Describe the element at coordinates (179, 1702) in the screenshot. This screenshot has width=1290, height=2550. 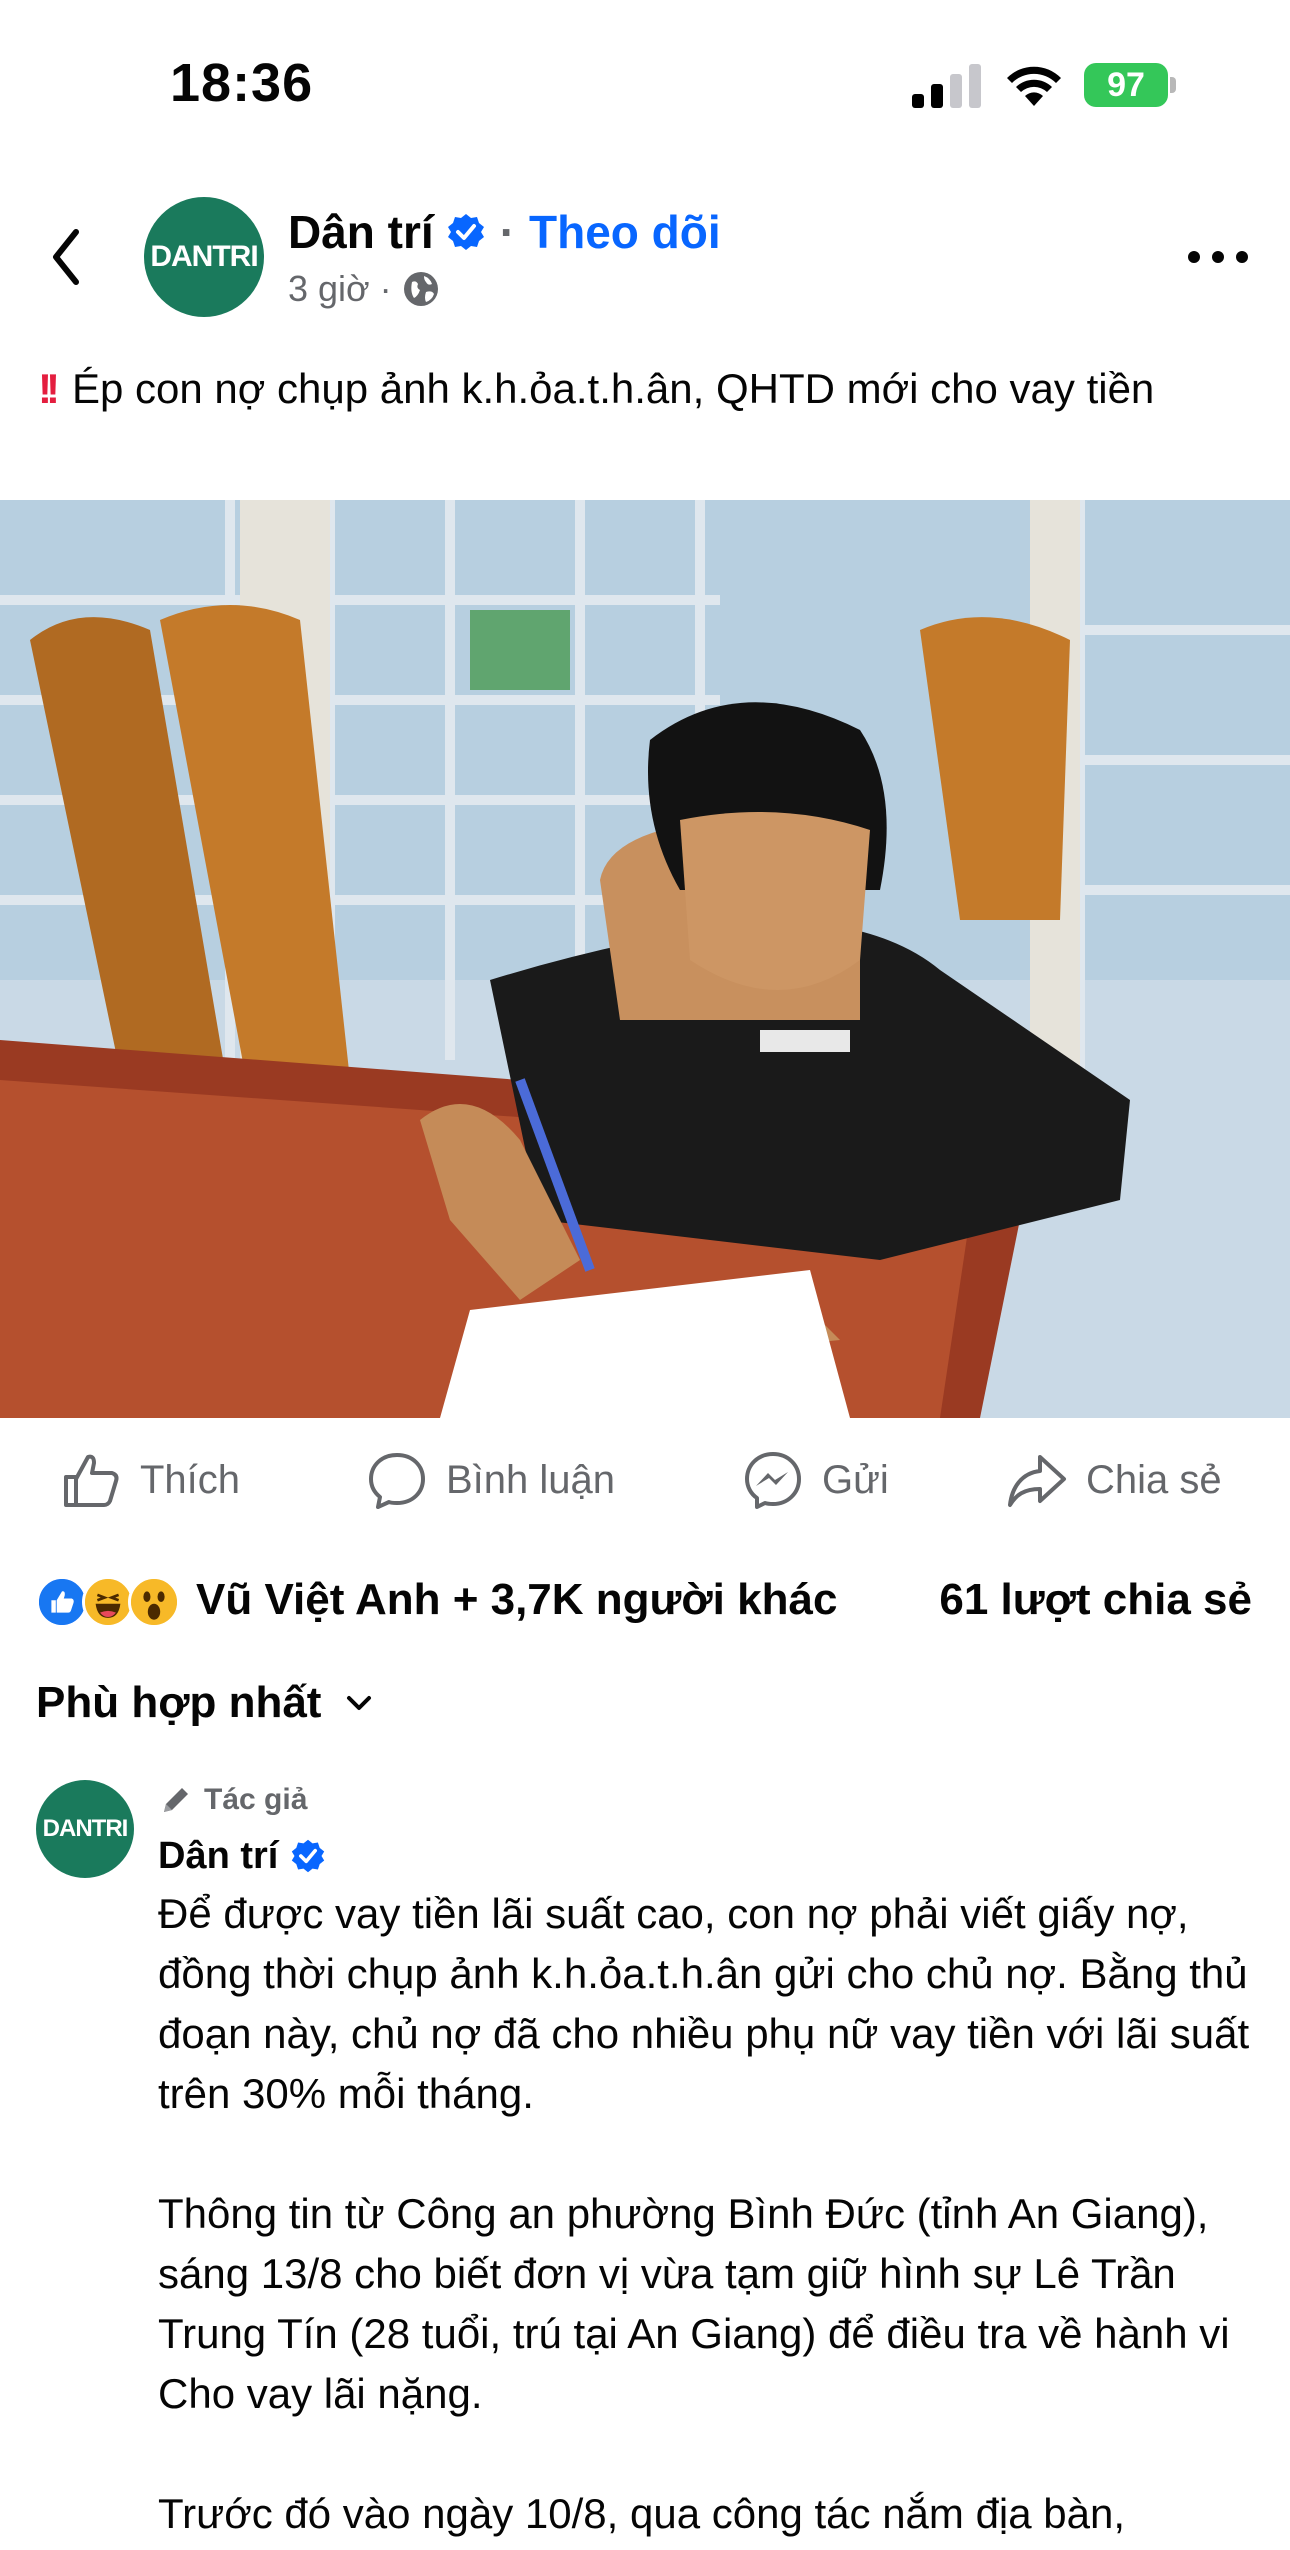
I see `sort-label: Phù hợp nhất` at that location.